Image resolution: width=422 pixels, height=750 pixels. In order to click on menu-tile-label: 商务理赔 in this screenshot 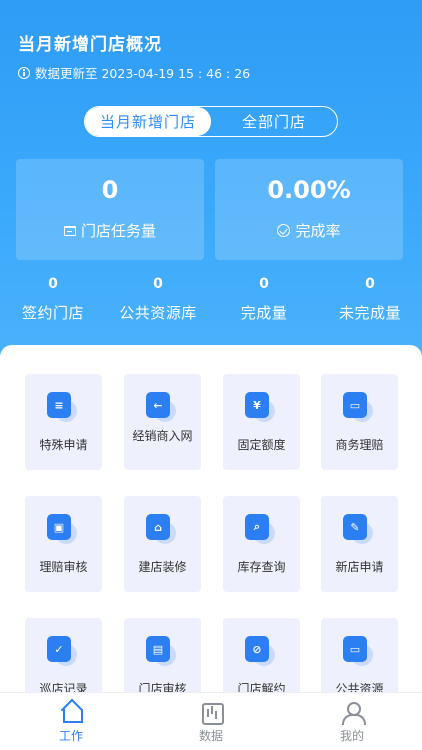, I will do `click(359, 445)`.